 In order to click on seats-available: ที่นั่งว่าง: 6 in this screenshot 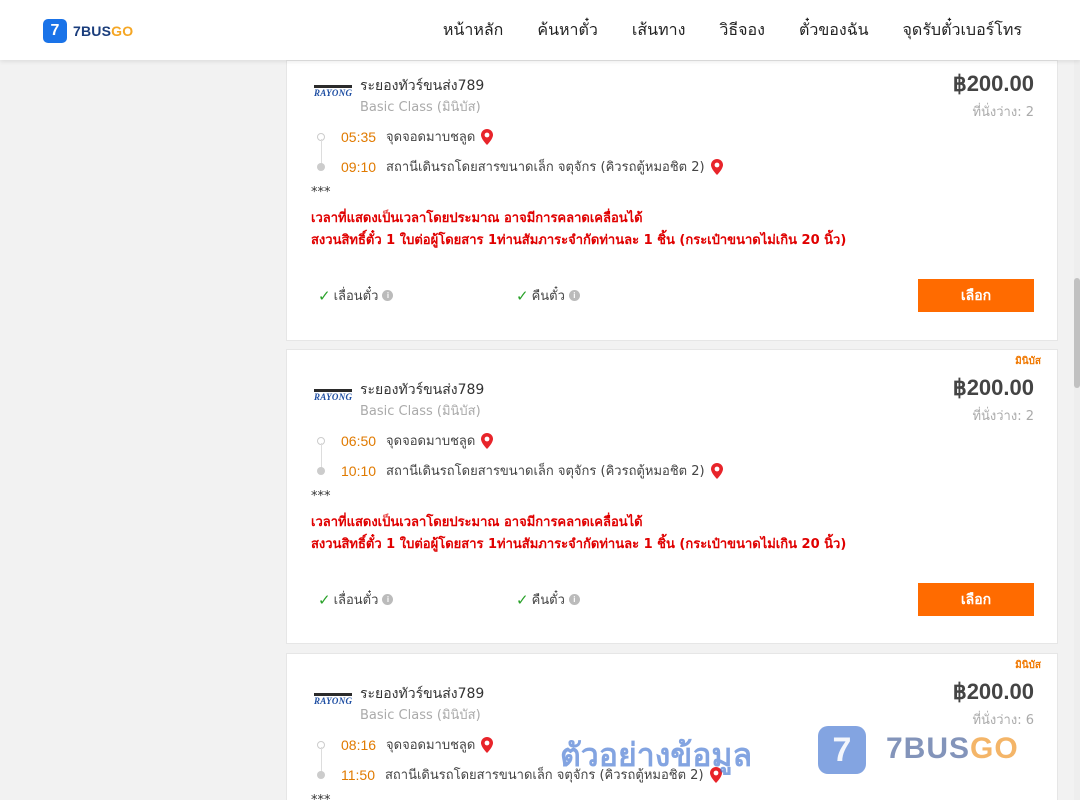, I will do `click(1003, 720)`.